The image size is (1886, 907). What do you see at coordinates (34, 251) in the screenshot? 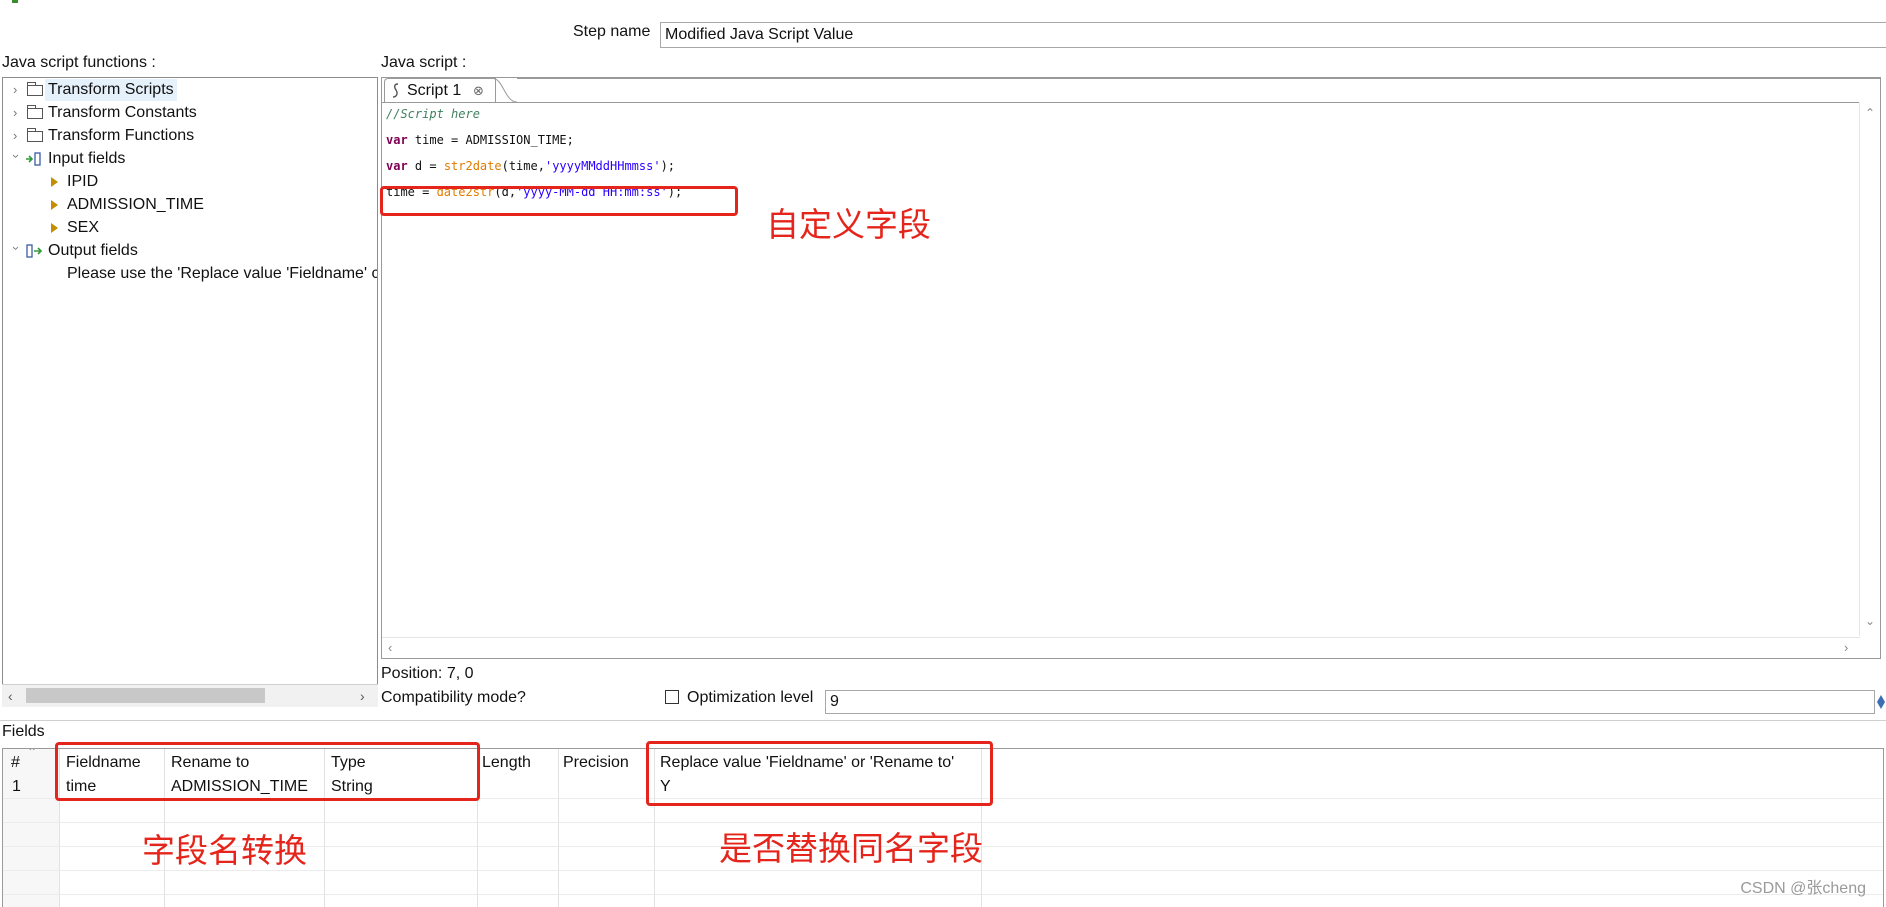
I see `output-fields-icon` at bounding box center [34, 251].